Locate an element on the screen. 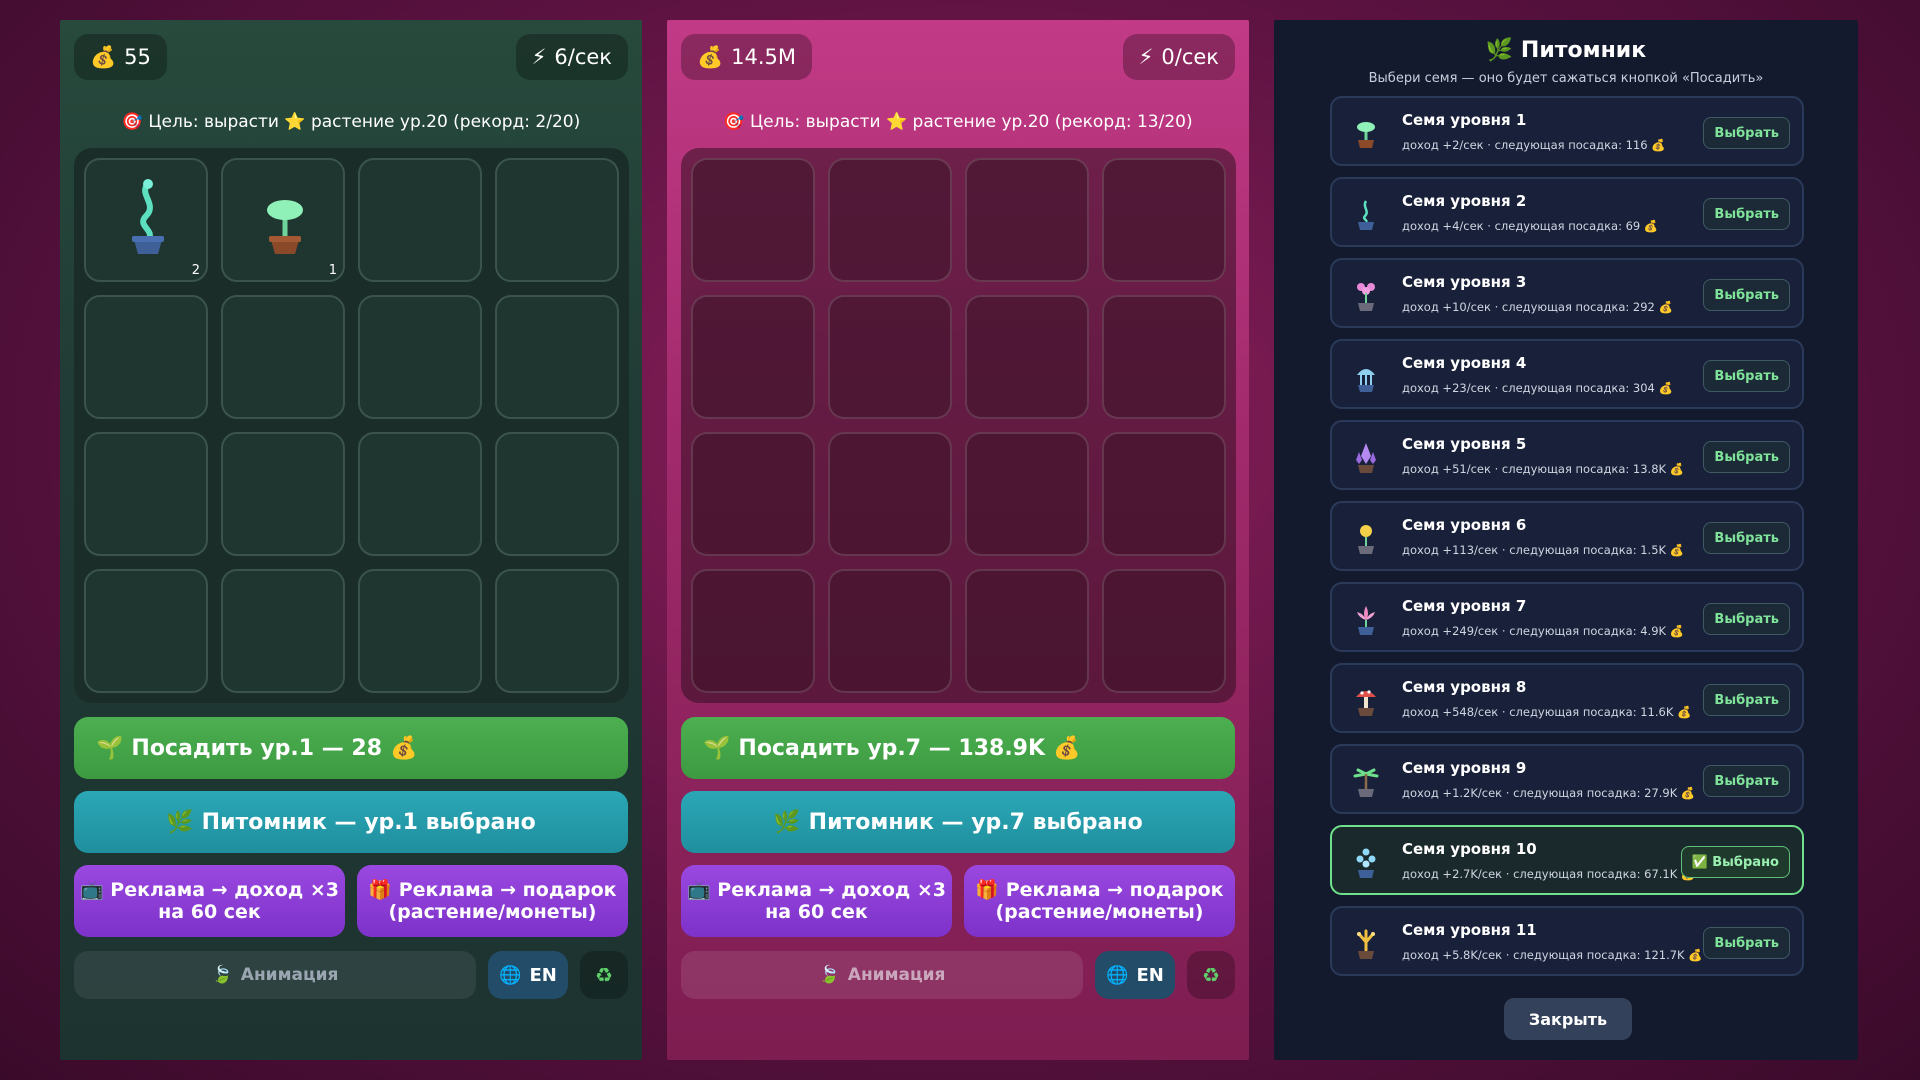 This screenshot has height=1080, width=1920. plant-grid: 2 1 is located at coordinates (351, 425).